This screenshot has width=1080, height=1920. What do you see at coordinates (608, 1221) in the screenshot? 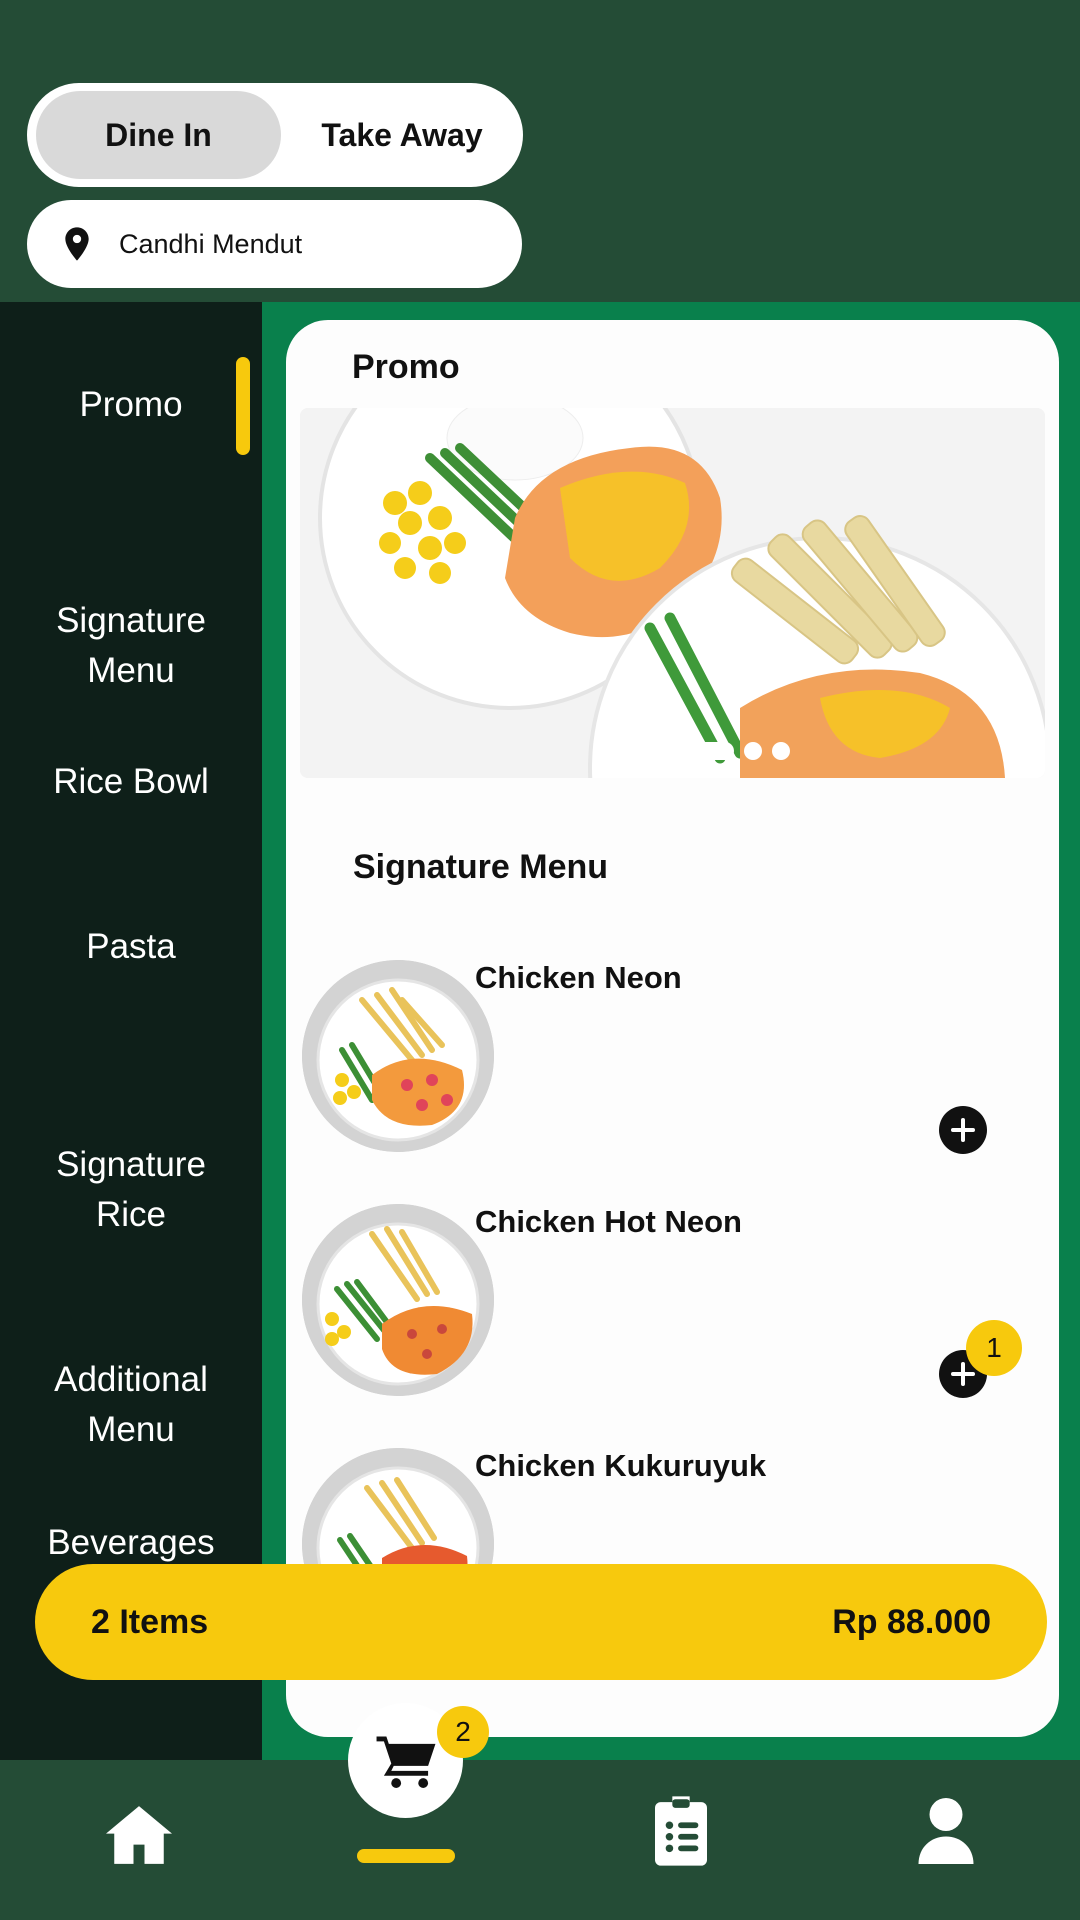
I see `menu-item-name: Chicken Hot Neon` at bounding box center [608, 1221].